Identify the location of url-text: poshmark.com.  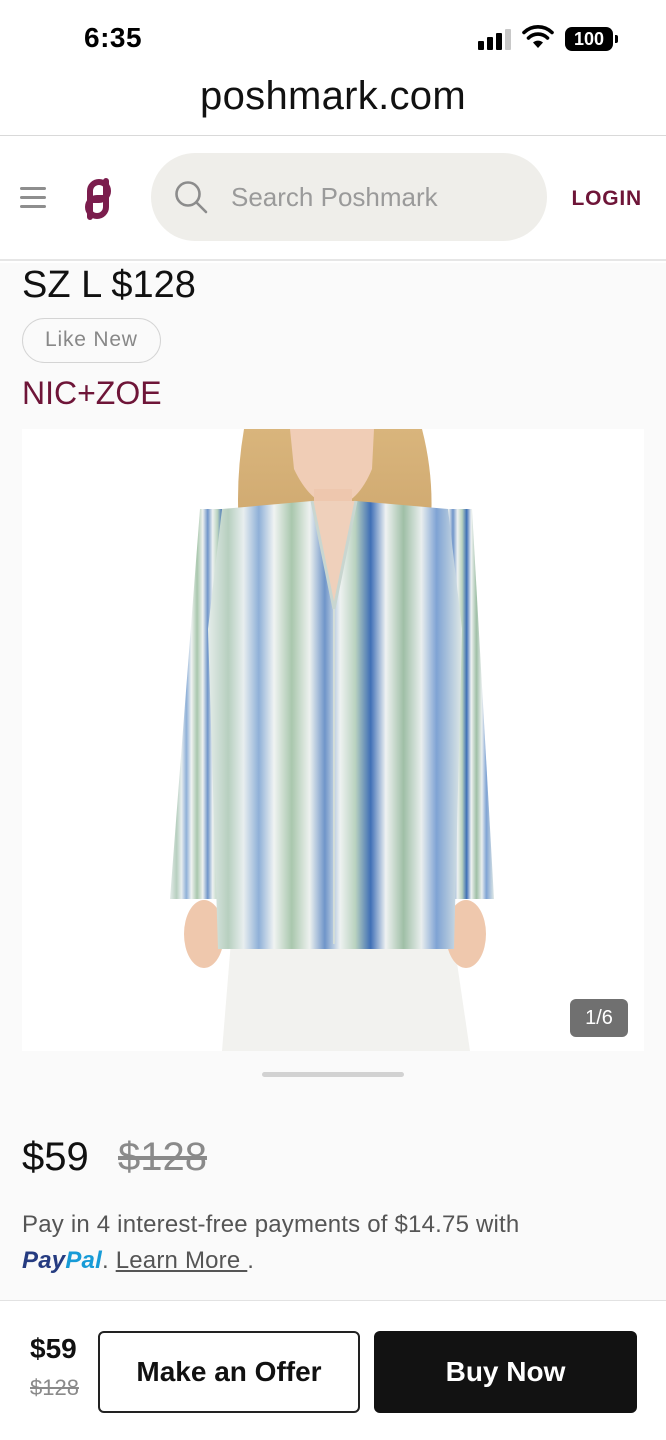
(333, 96).